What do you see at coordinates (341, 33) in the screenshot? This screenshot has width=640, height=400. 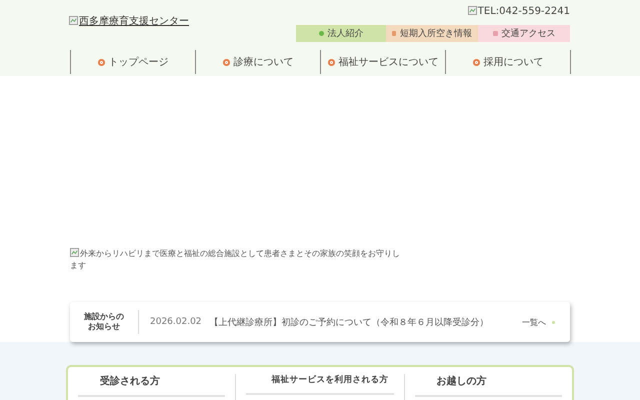 I see `quick-link: 法人紹介` at bounding box center [341, 33].